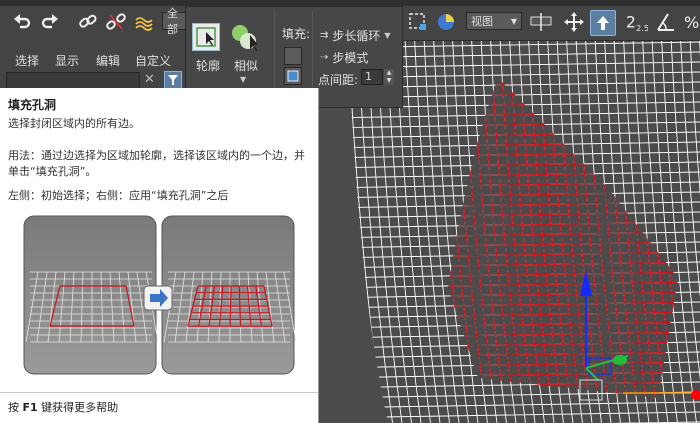 Image resolution: width=700 pixels, height=423 pixels. I want to click on tooltip-usage: 用法：通过边选择为区域加轮廓，选择该区域内的一个边，并单击“填充孔洞”。, so click(156, 163).